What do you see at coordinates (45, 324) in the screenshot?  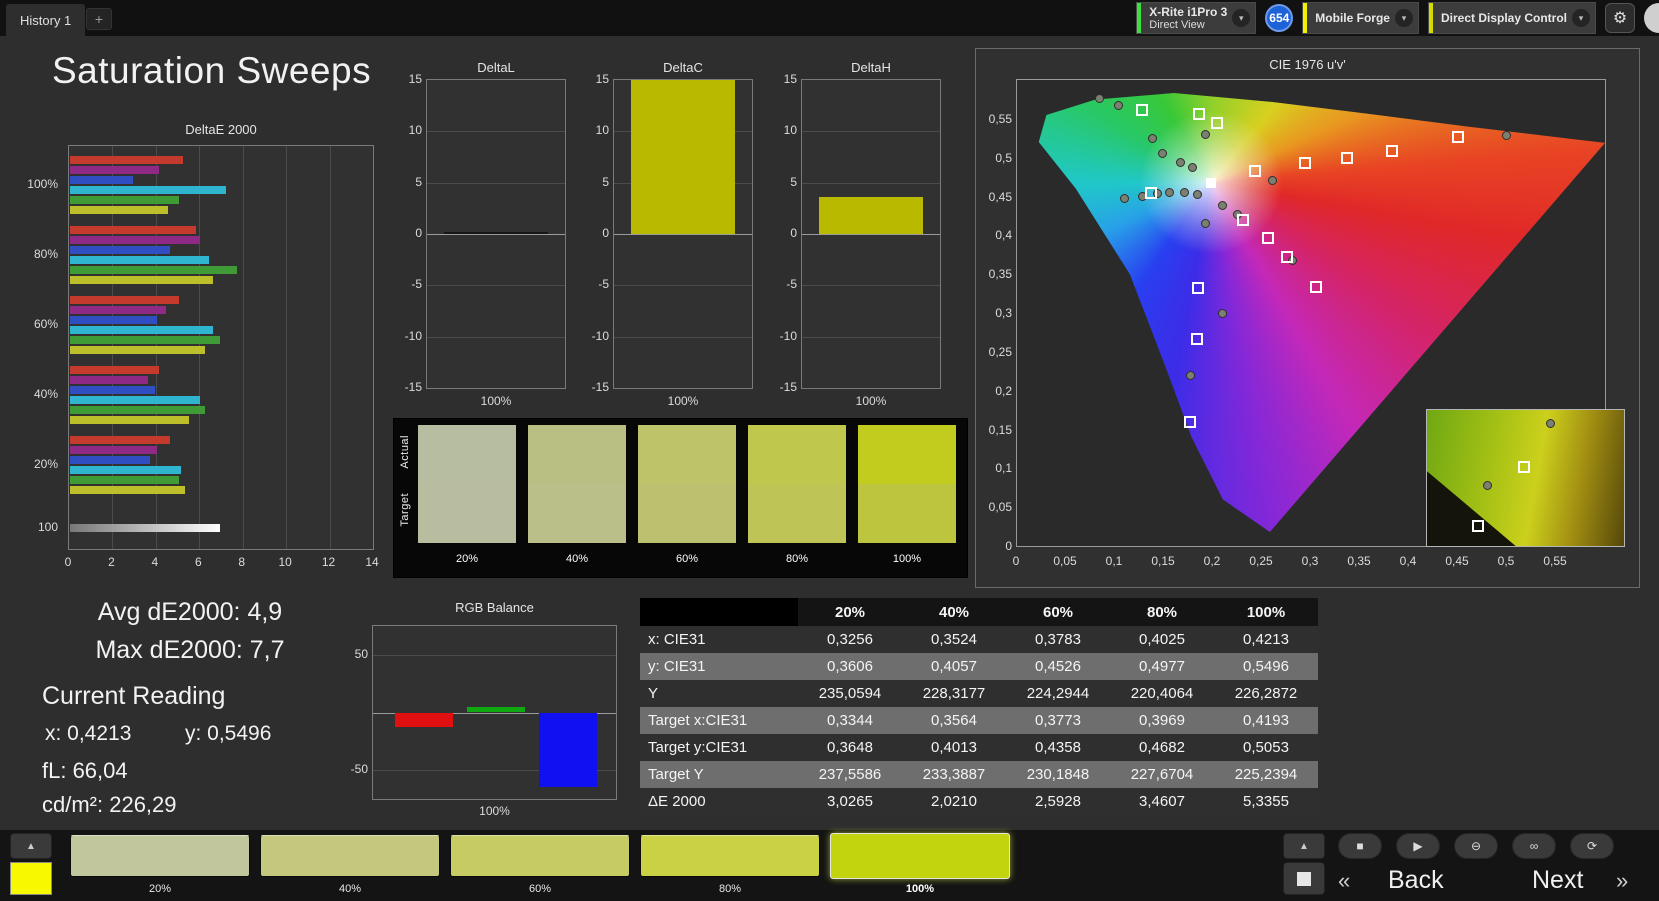 I see `y-tick-label: 60%` at bounding box center [45, 324].